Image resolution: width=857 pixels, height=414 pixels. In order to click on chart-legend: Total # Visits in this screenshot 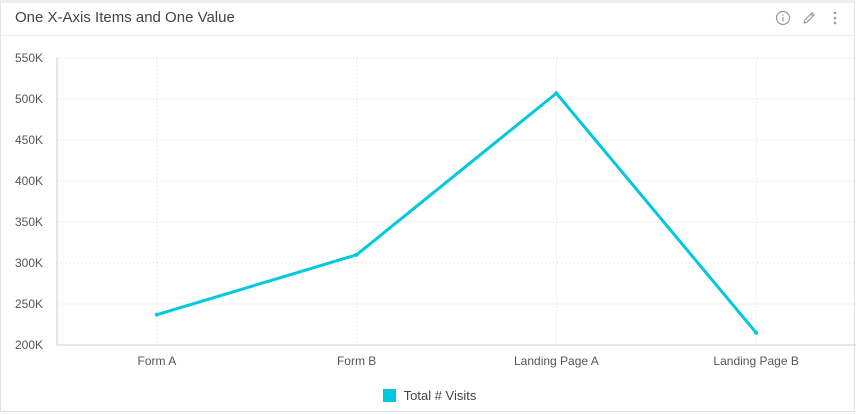, I will do `click(429, 395)`.